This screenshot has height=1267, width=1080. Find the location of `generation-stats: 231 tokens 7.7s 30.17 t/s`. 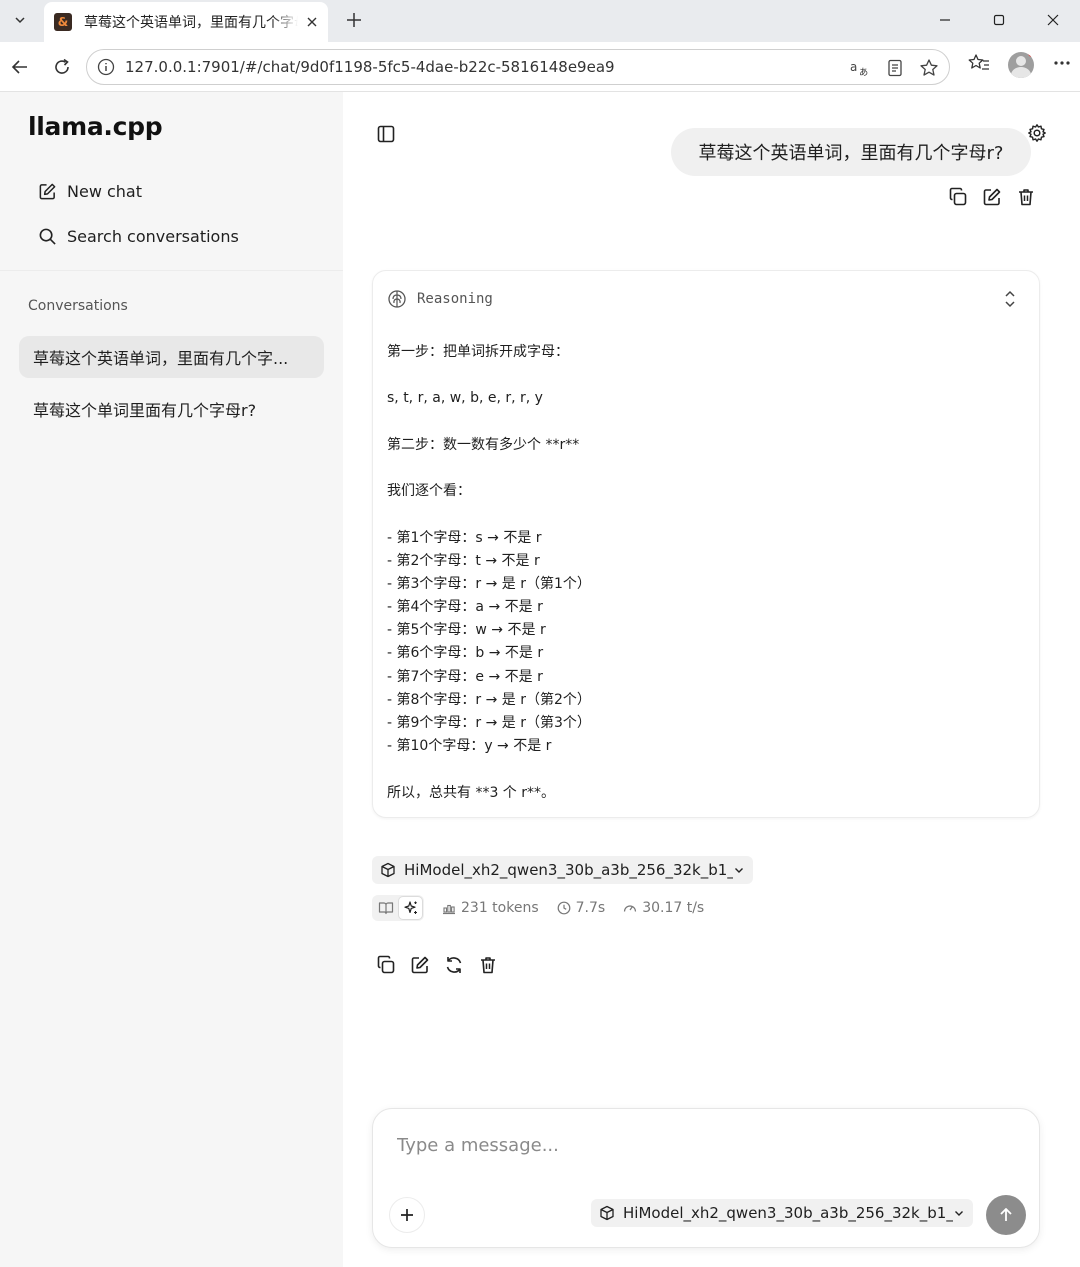

generation-stats: 231 tokens 7.7s 30.17 t/s is located at coordinates (538, 908).